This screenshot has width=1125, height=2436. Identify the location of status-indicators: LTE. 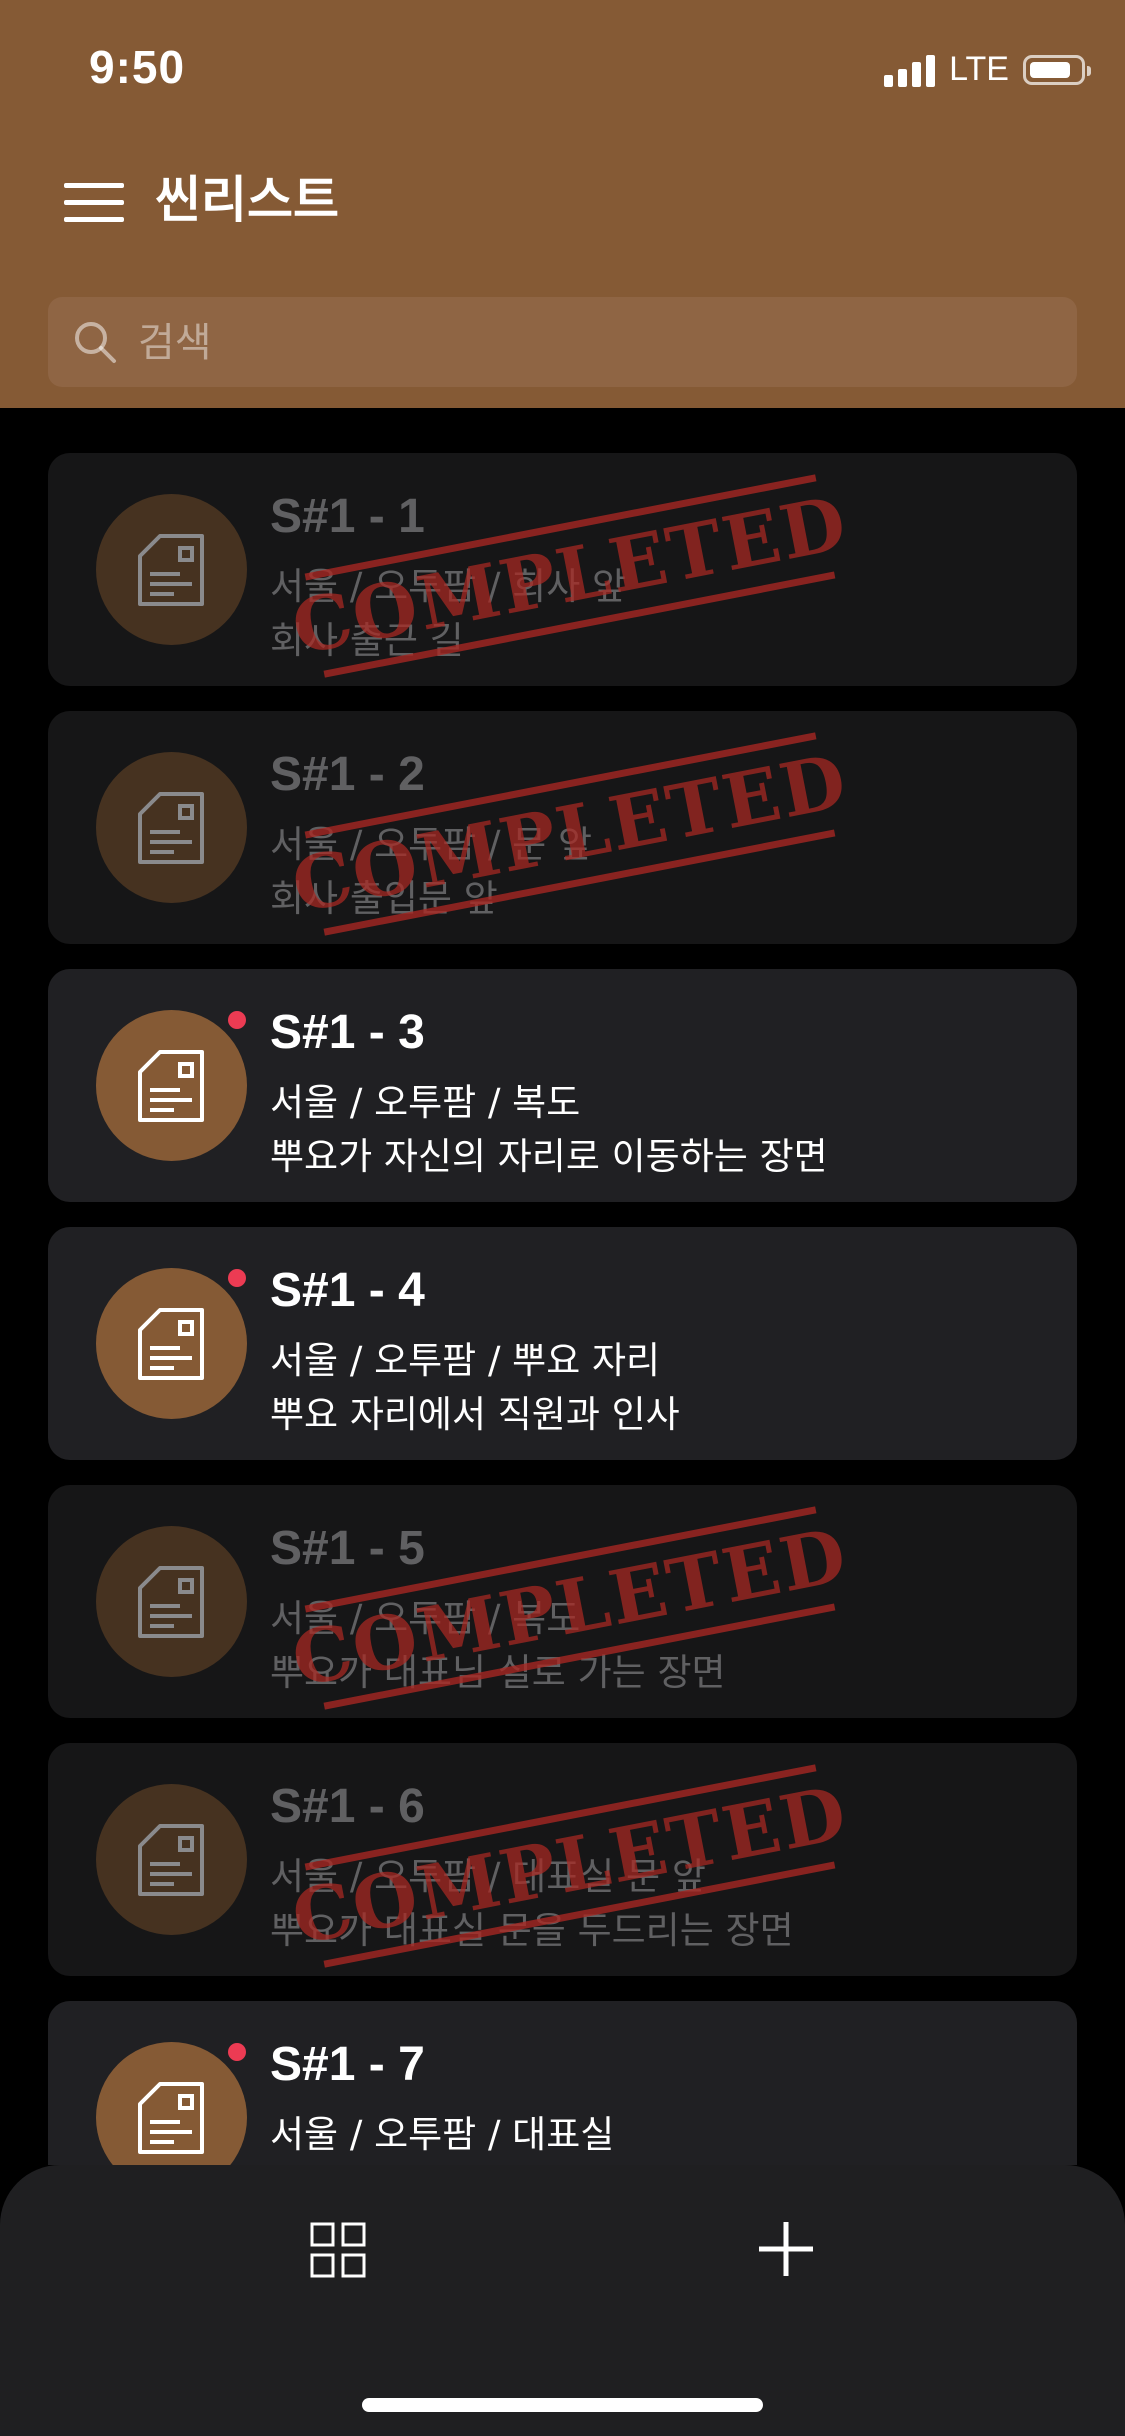
(987, 69).